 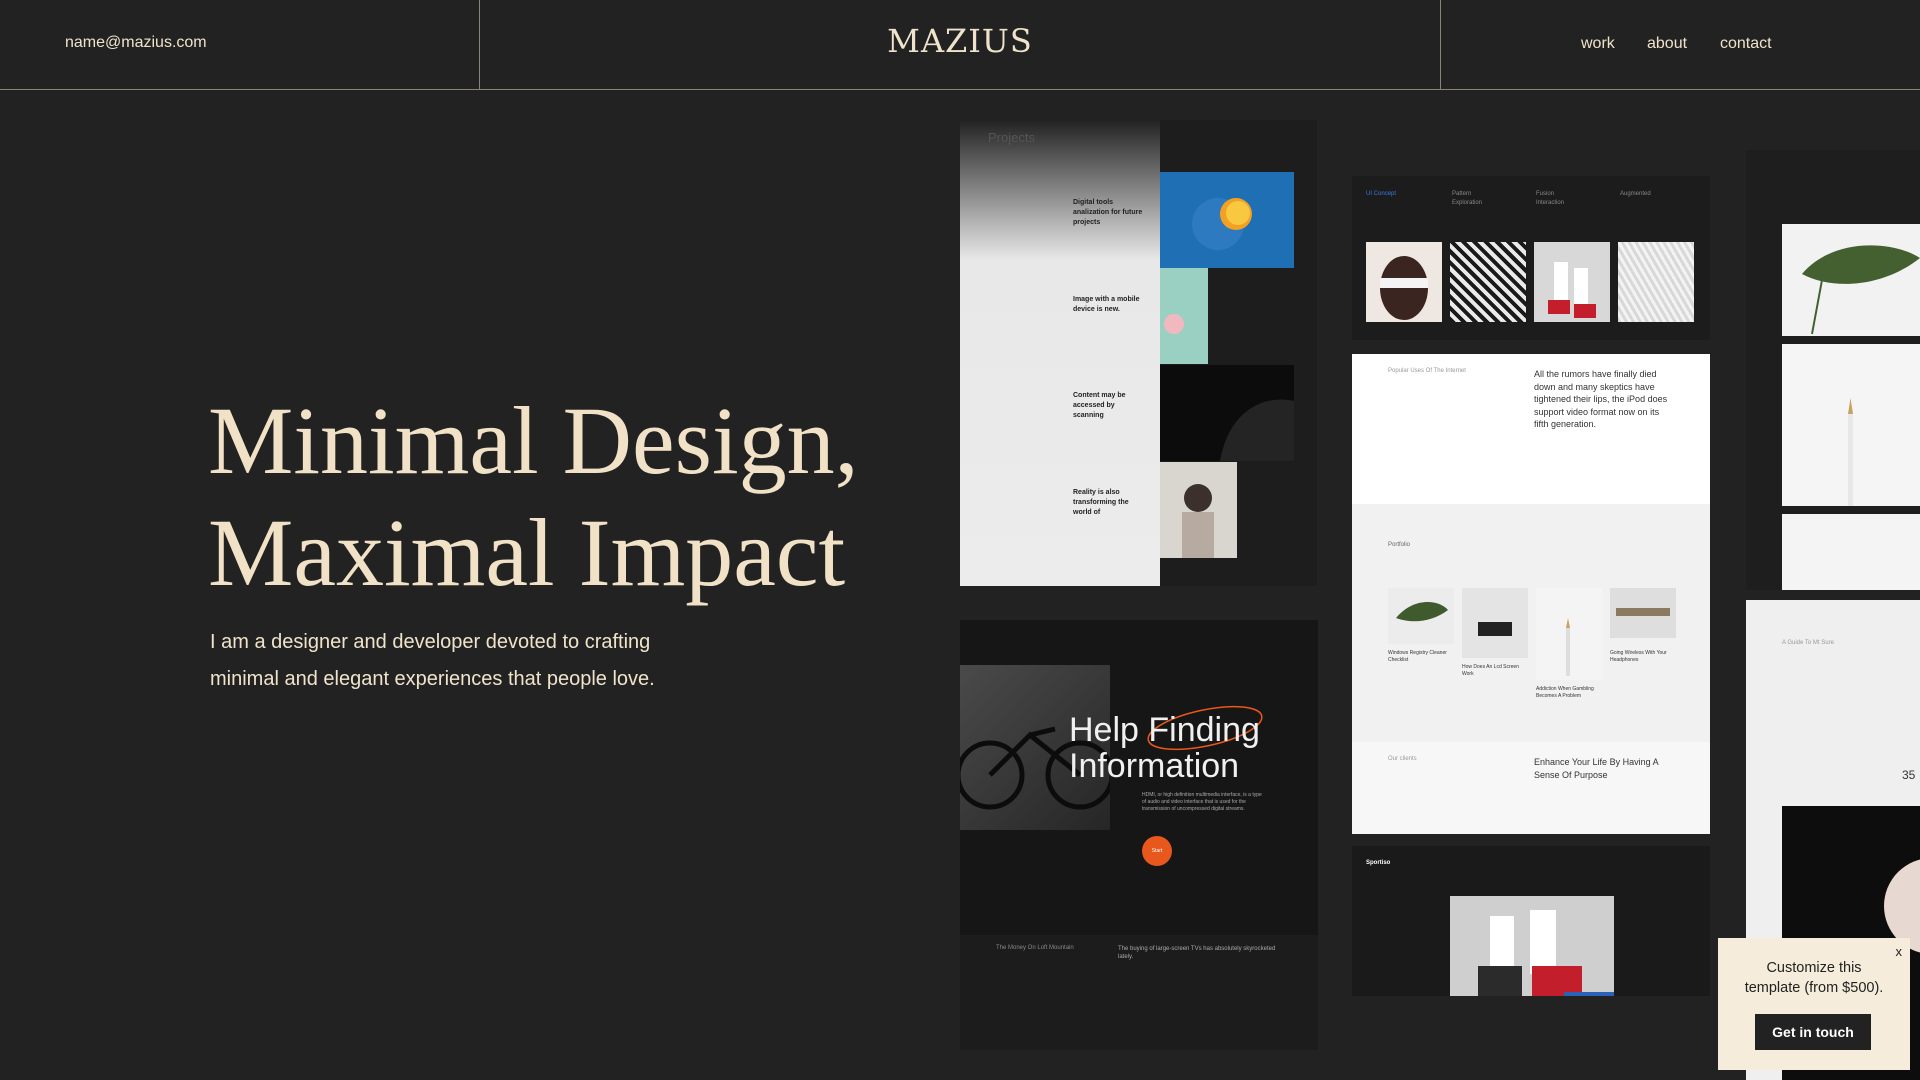 I want to click on start-button-label: Start, so click(x=1157, y=851).